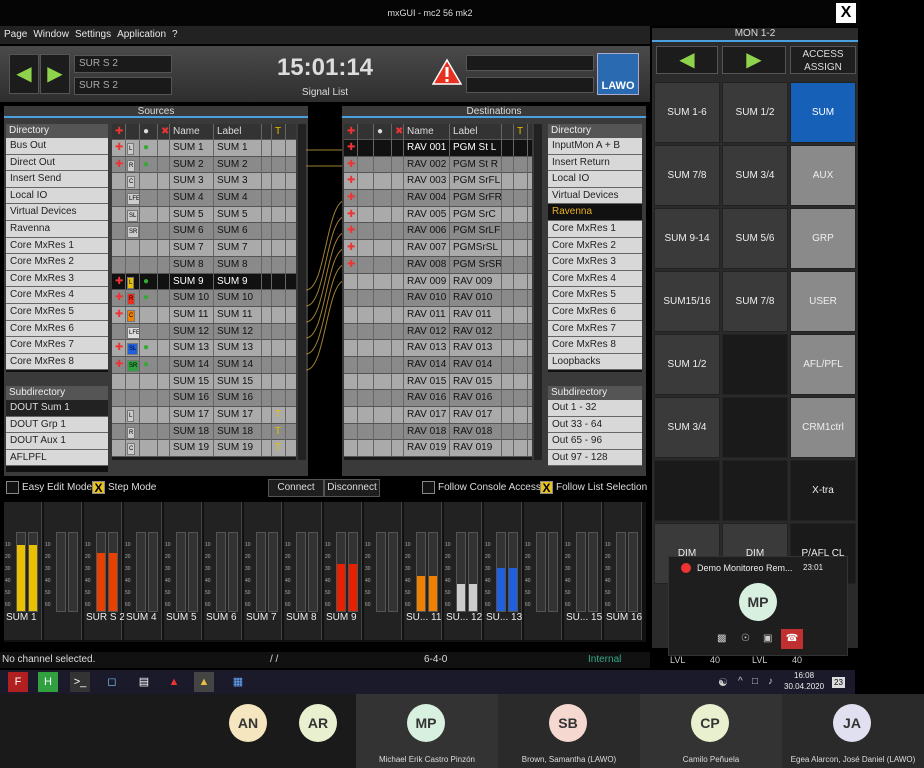  I want to click on destination-row: ✚ RAV 005 PGM SrC, so click(438, 215).